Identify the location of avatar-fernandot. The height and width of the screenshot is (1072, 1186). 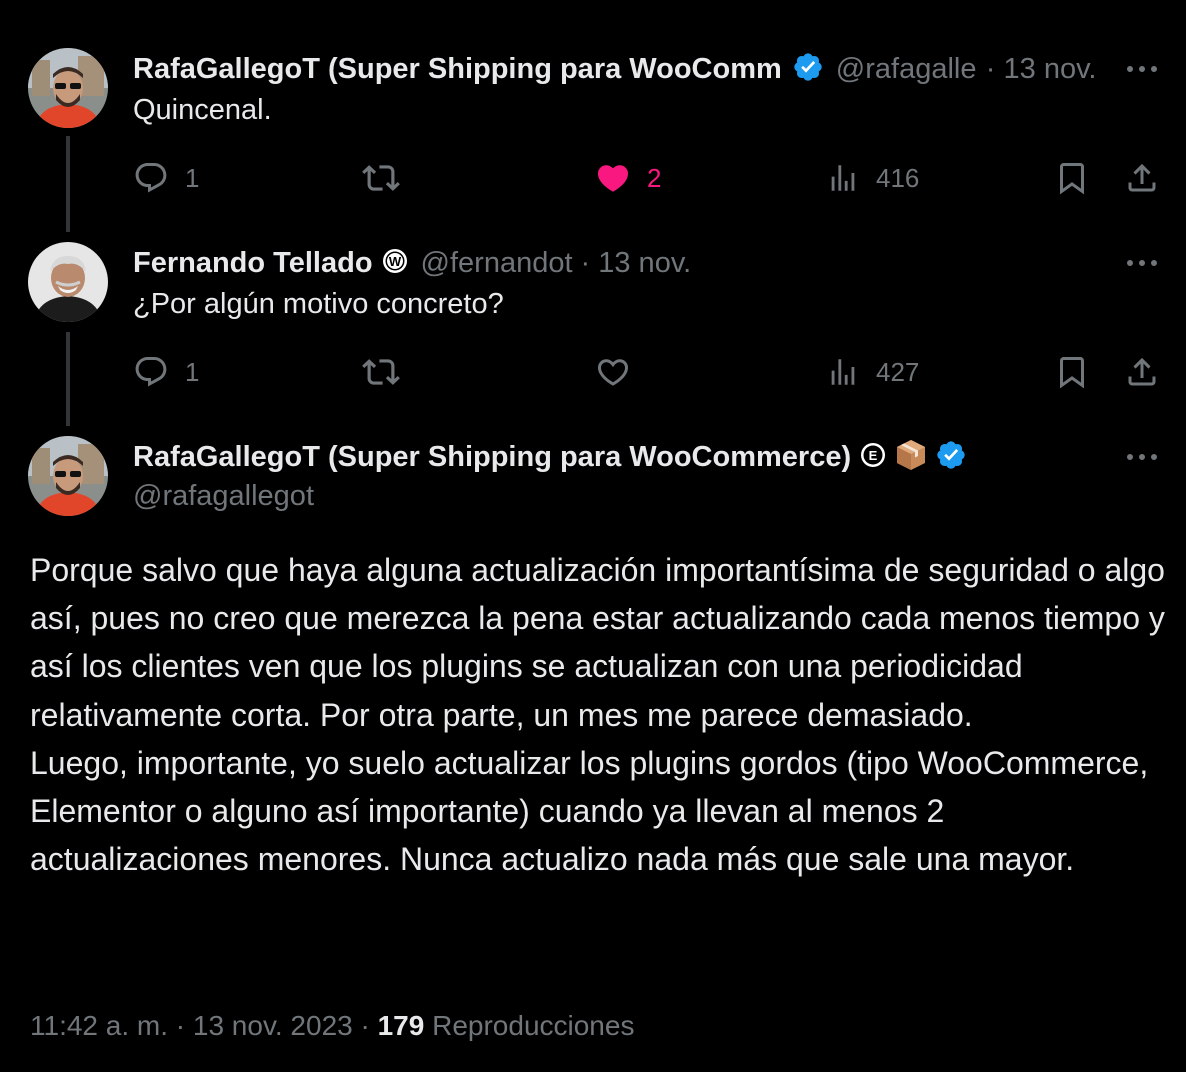
(68, 282).